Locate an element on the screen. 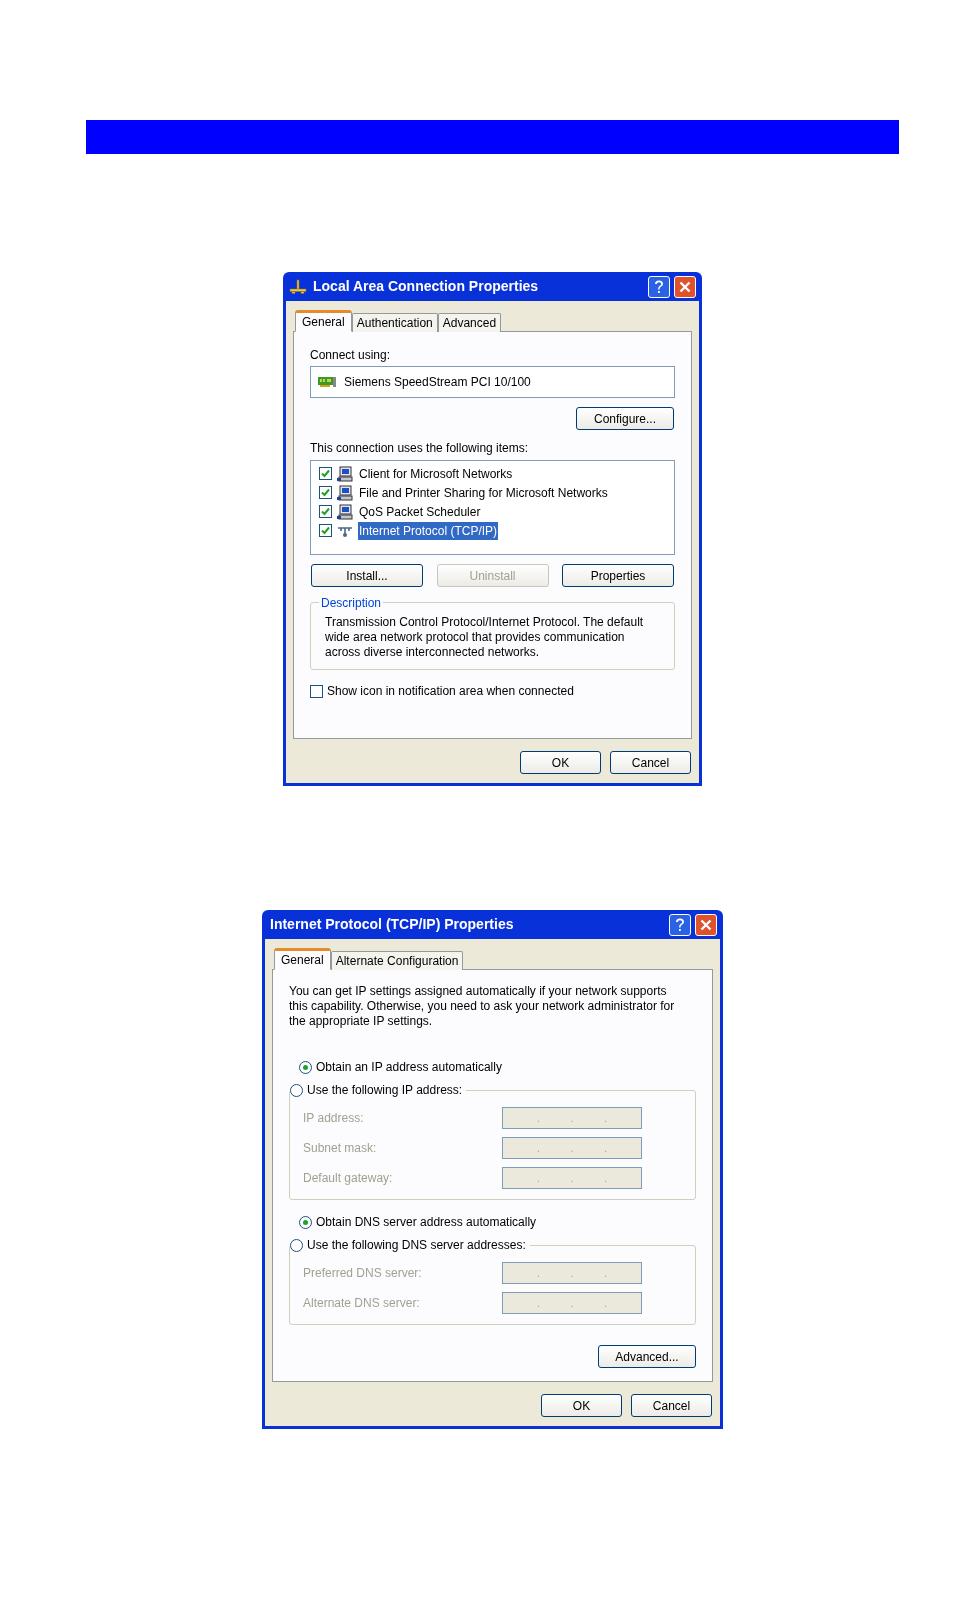 The height and width of the screenshot is (1612, 954). button: Properties is located at coordinates (618, 575).